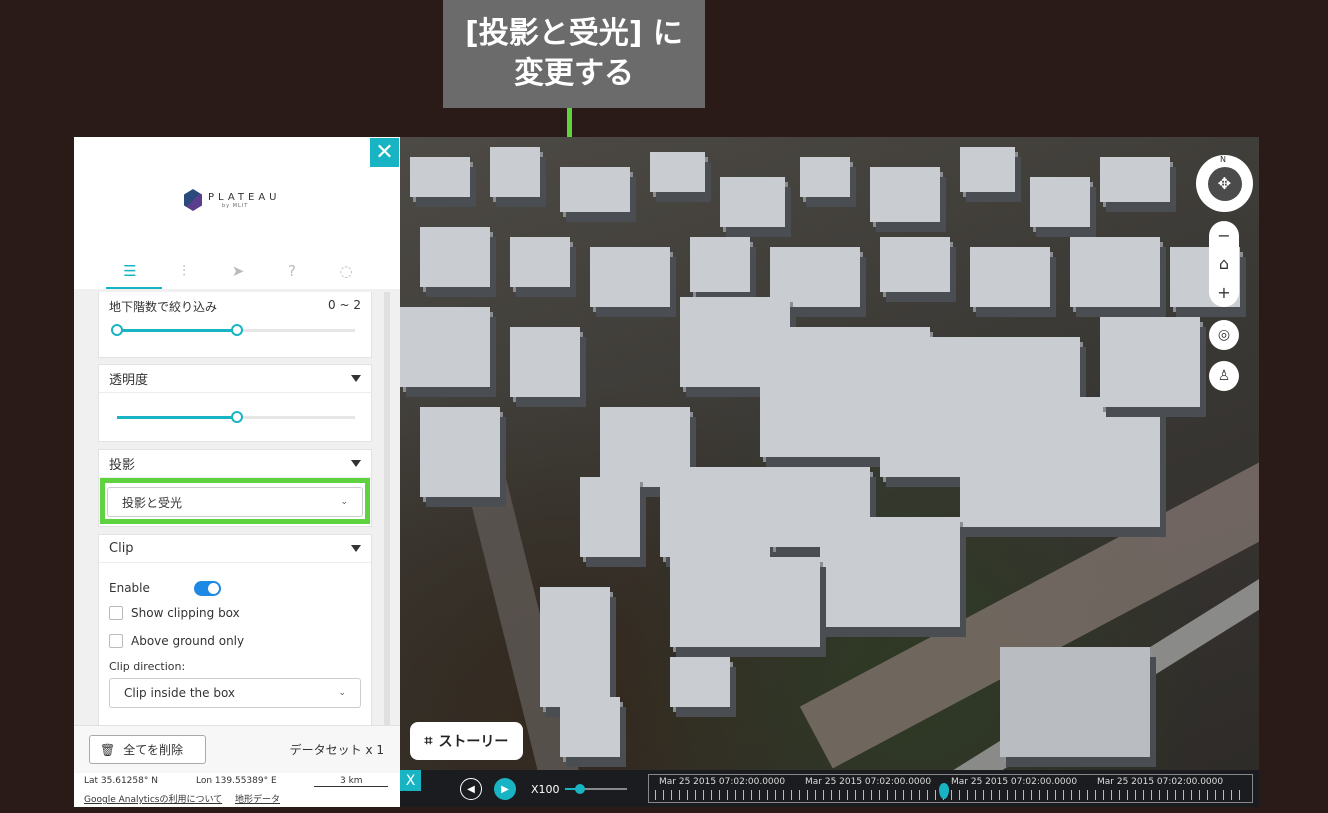  Describe the element at coordinates (129, 588) in the screenshot. I see `clip-enable-label: Enable` at that location.